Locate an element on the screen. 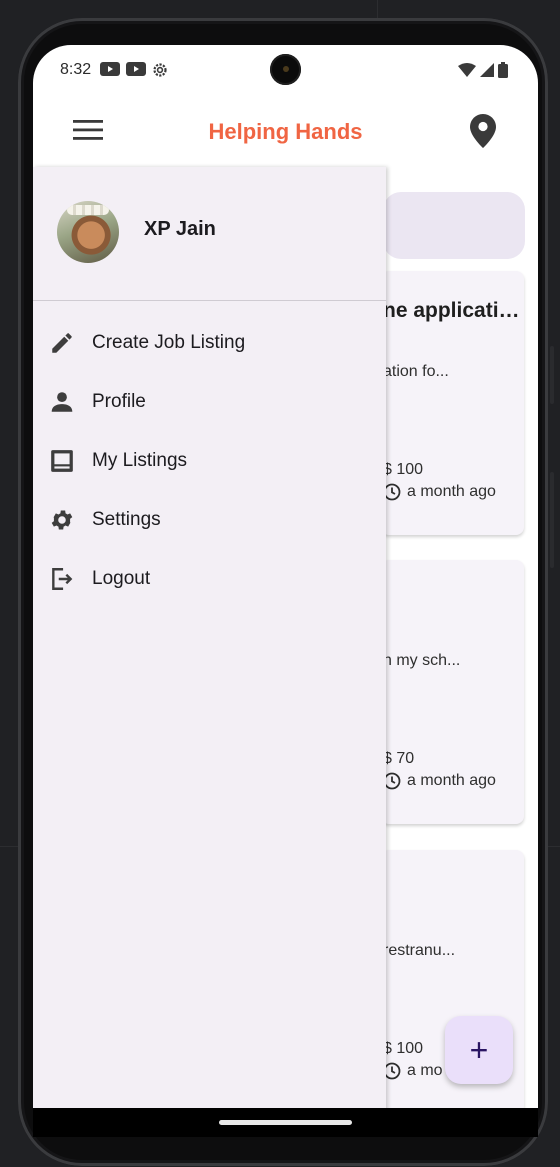 Image resolution: width=560 pixels, height=1167 pixels. background-line is located at coordinates (377, 9).